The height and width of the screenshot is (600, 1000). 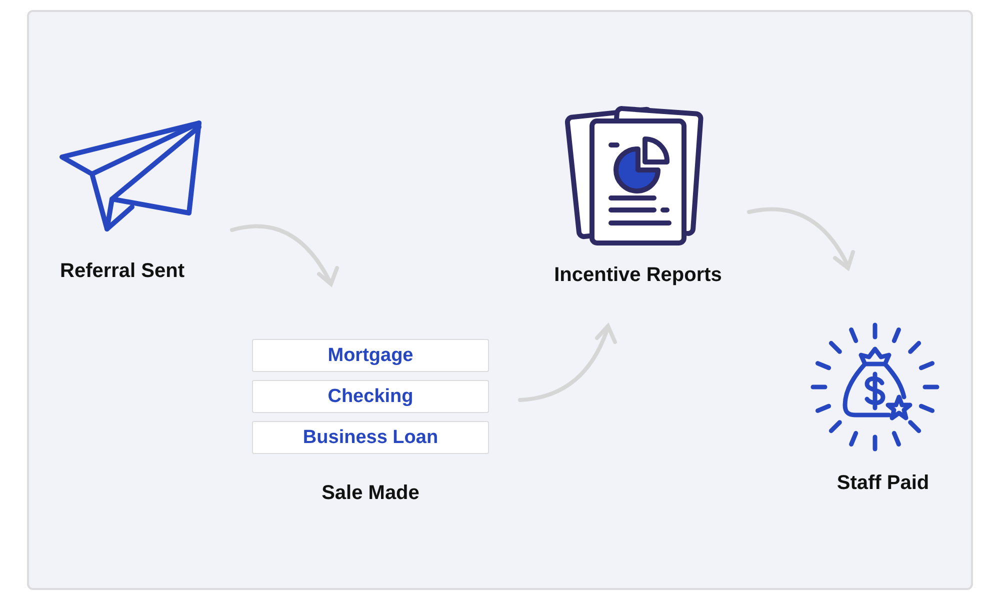 What do you see at coordinates (122, 271) in the screenshot?
I see `step-label: Referral Sent` at bounding box center [122, 271].